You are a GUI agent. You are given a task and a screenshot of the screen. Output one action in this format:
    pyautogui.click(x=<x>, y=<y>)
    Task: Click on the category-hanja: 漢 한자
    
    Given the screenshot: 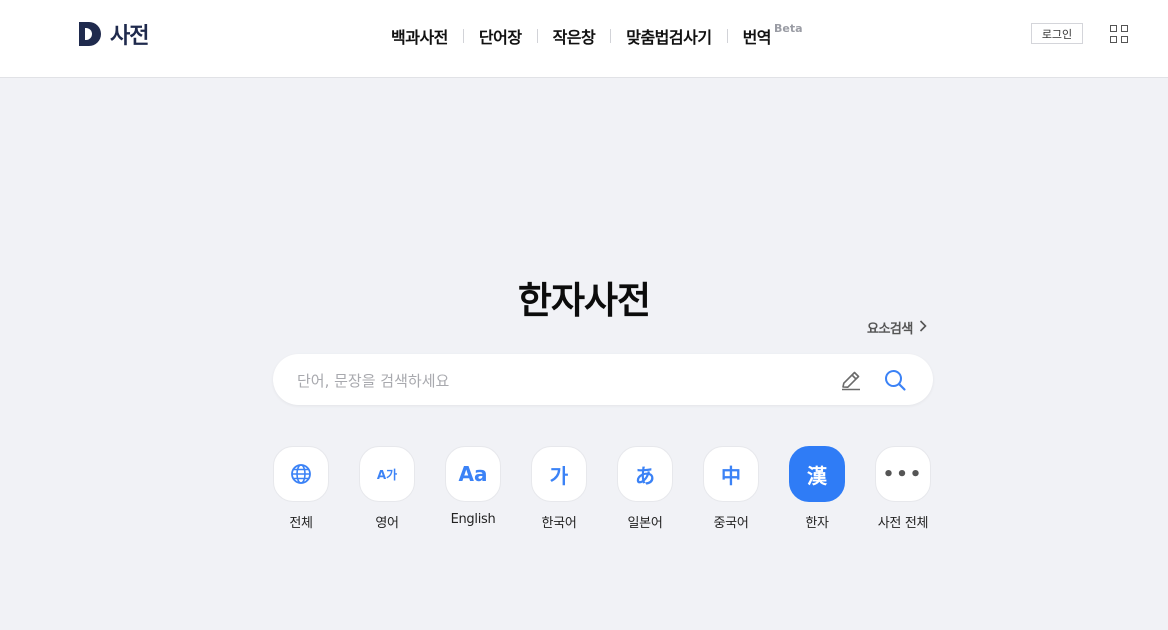 What is the action you would take?
    pyautogui.click(x=817, y=488)
    